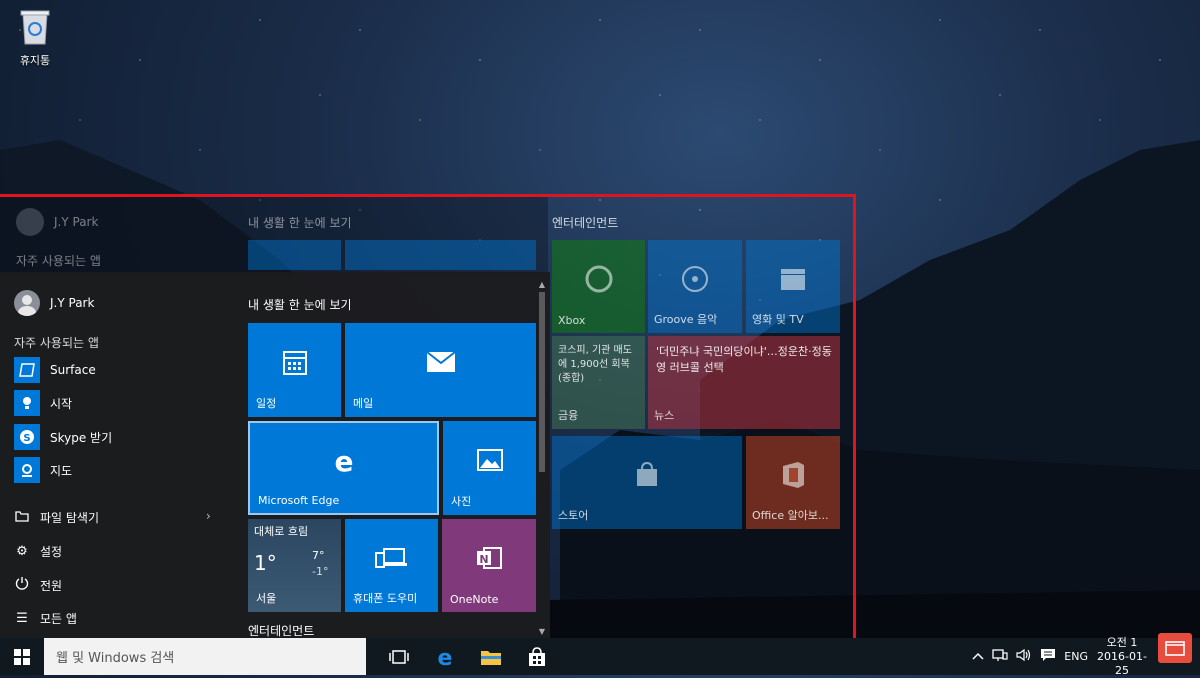 This screenshot has height=678, width=1200. I want to click on window-icon, so click(1175, 648).